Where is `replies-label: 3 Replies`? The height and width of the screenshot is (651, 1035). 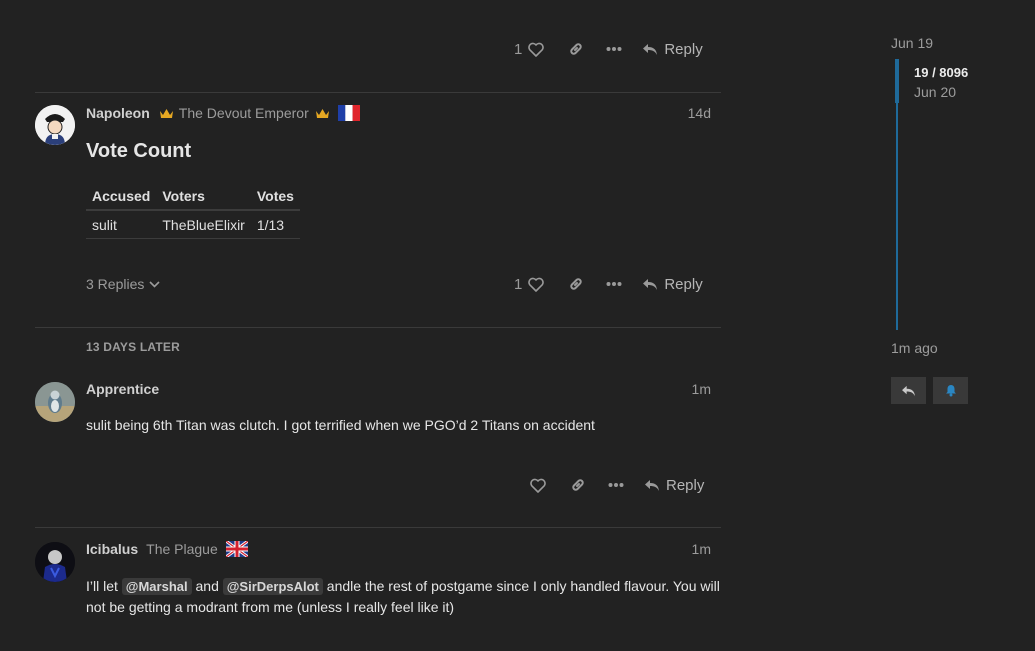 replies-label: 3 Replies is located at coordinates (115, 284).